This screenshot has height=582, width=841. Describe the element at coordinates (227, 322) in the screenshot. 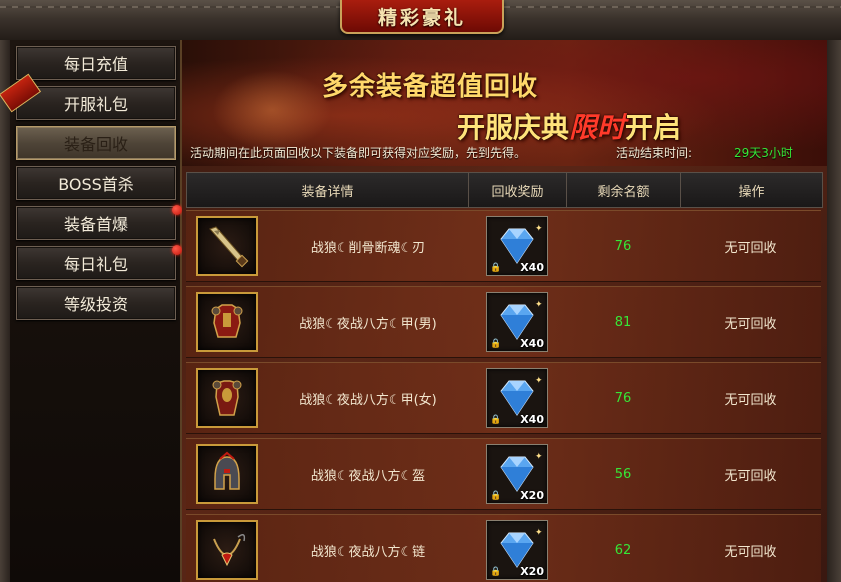

I see `armor-male-icon` at that location.